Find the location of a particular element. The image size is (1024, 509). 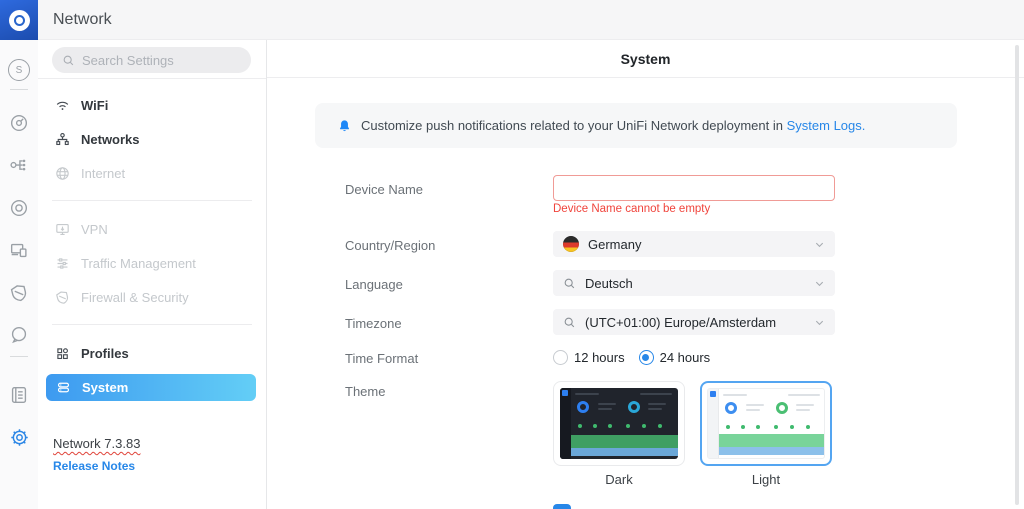

unifi-devices-button is located at coordinates (19, 208).